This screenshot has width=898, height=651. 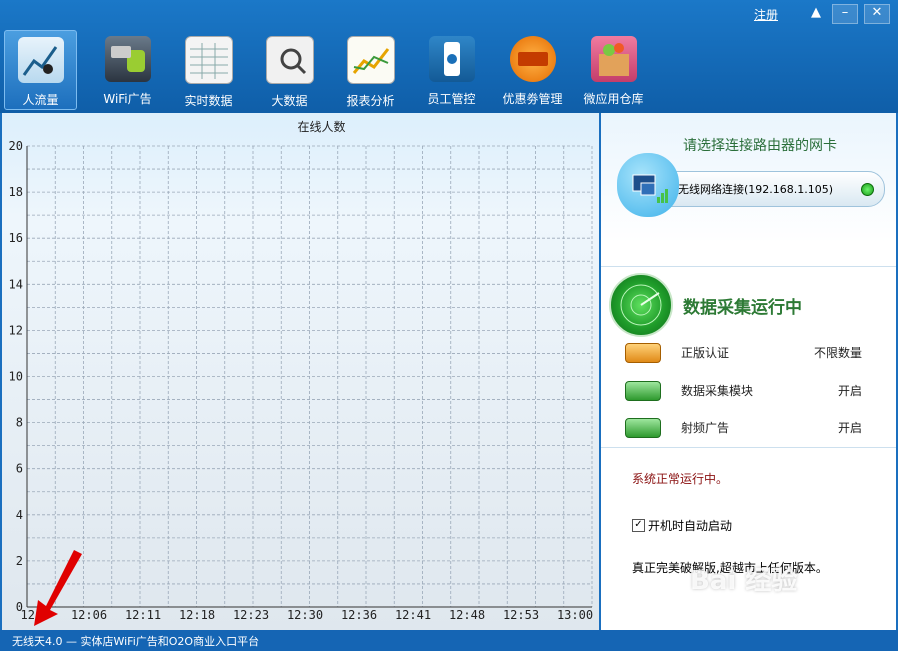 I want to click on tool-label: WiFi广告, so click(x=127, y=99).